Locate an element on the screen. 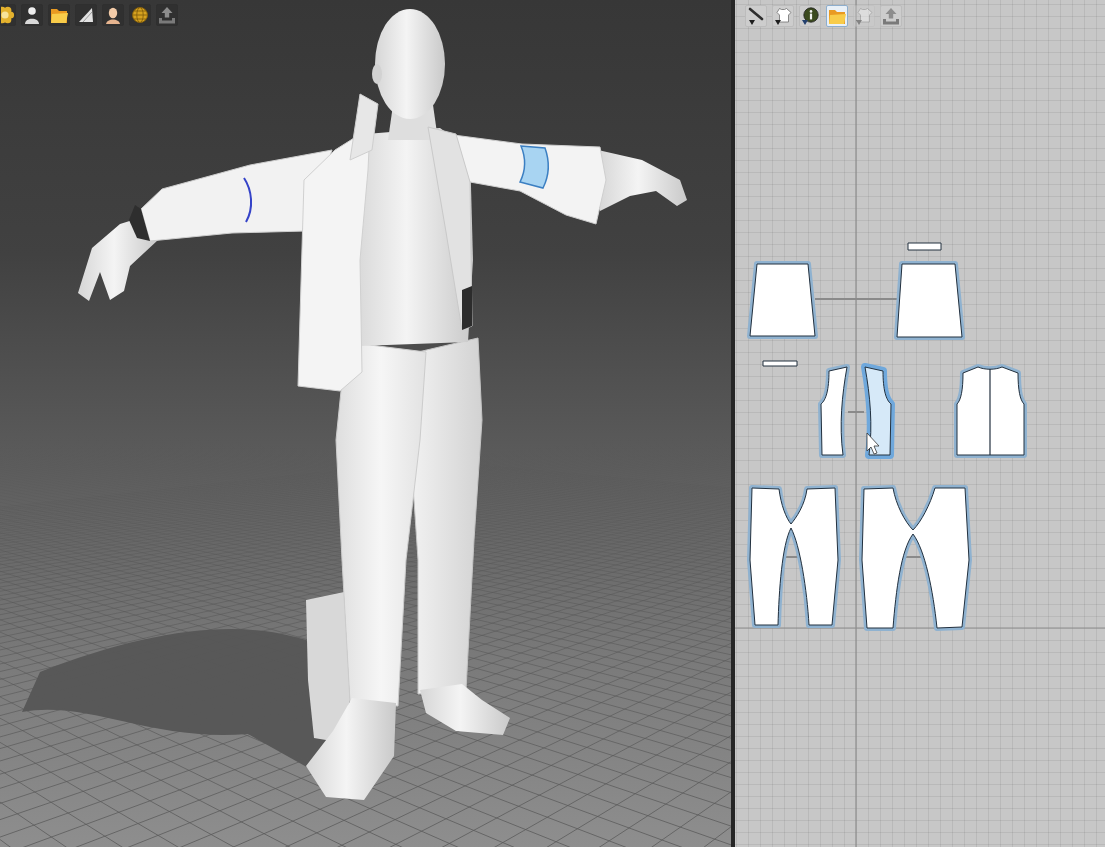 The height and width of the screenshot is (847, 1105). info-icon is located at coordinates (810, 16).